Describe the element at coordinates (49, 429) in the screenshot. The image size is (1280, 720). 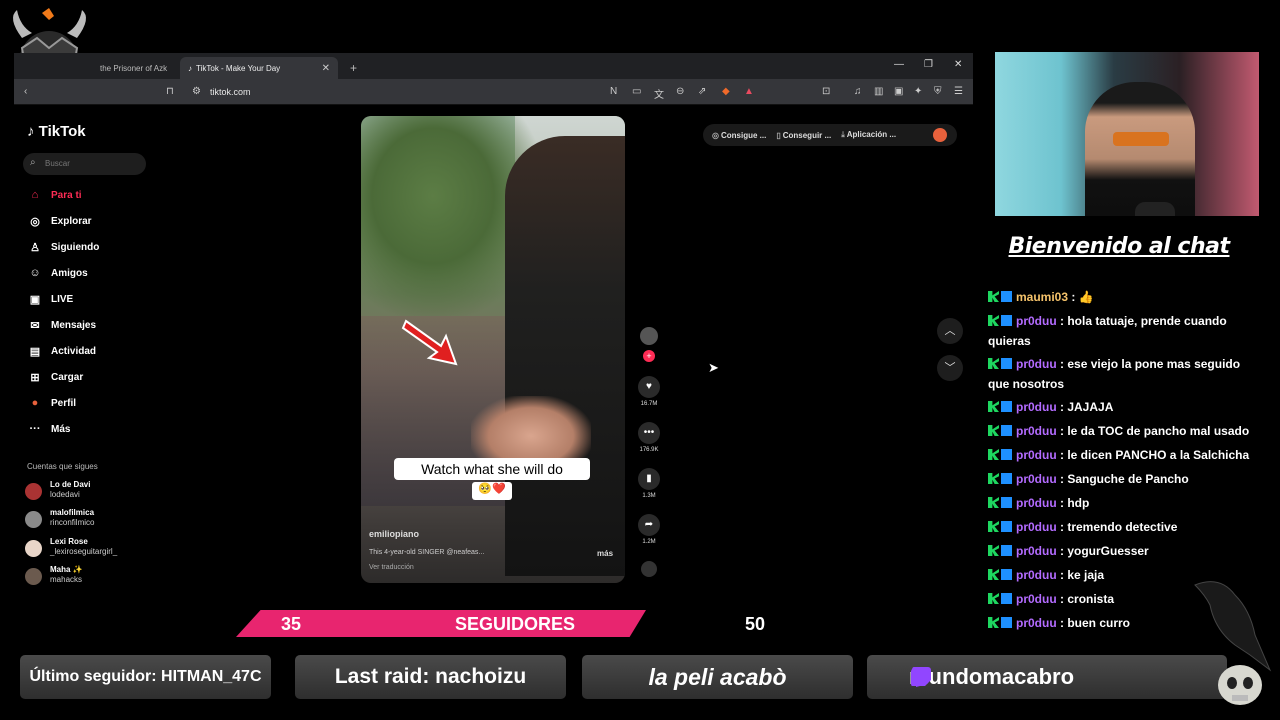
I see `nav-mas: ··· Más` at that location.